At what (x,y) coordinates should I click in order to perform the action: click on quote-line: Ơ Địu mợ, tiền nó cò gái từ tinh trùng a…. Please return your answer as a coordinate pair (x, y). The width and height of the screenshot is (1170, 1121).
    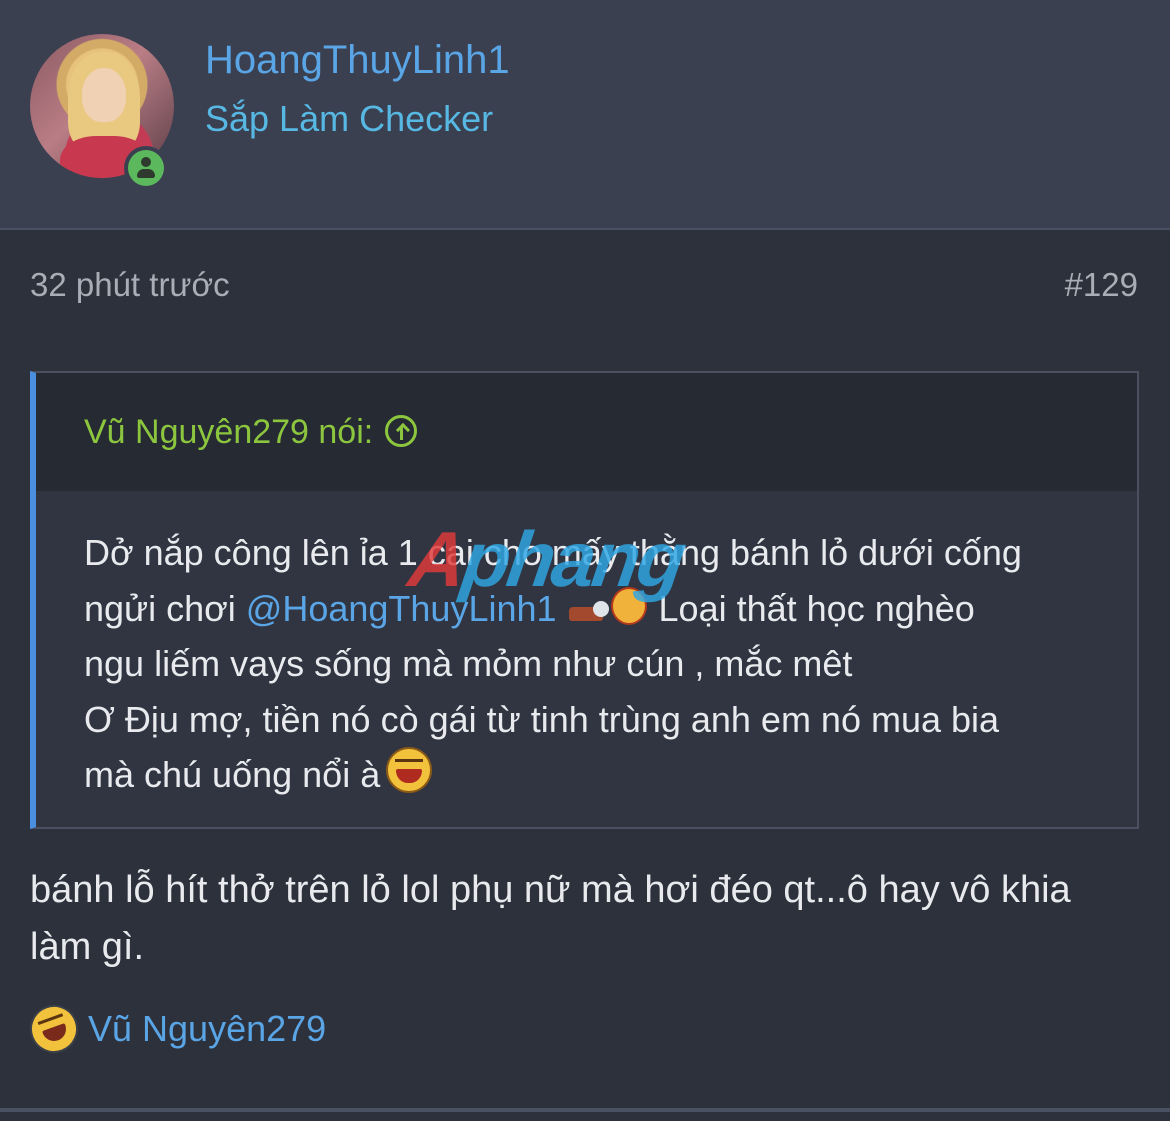
    Looking at the image, I should click on (542, 719).